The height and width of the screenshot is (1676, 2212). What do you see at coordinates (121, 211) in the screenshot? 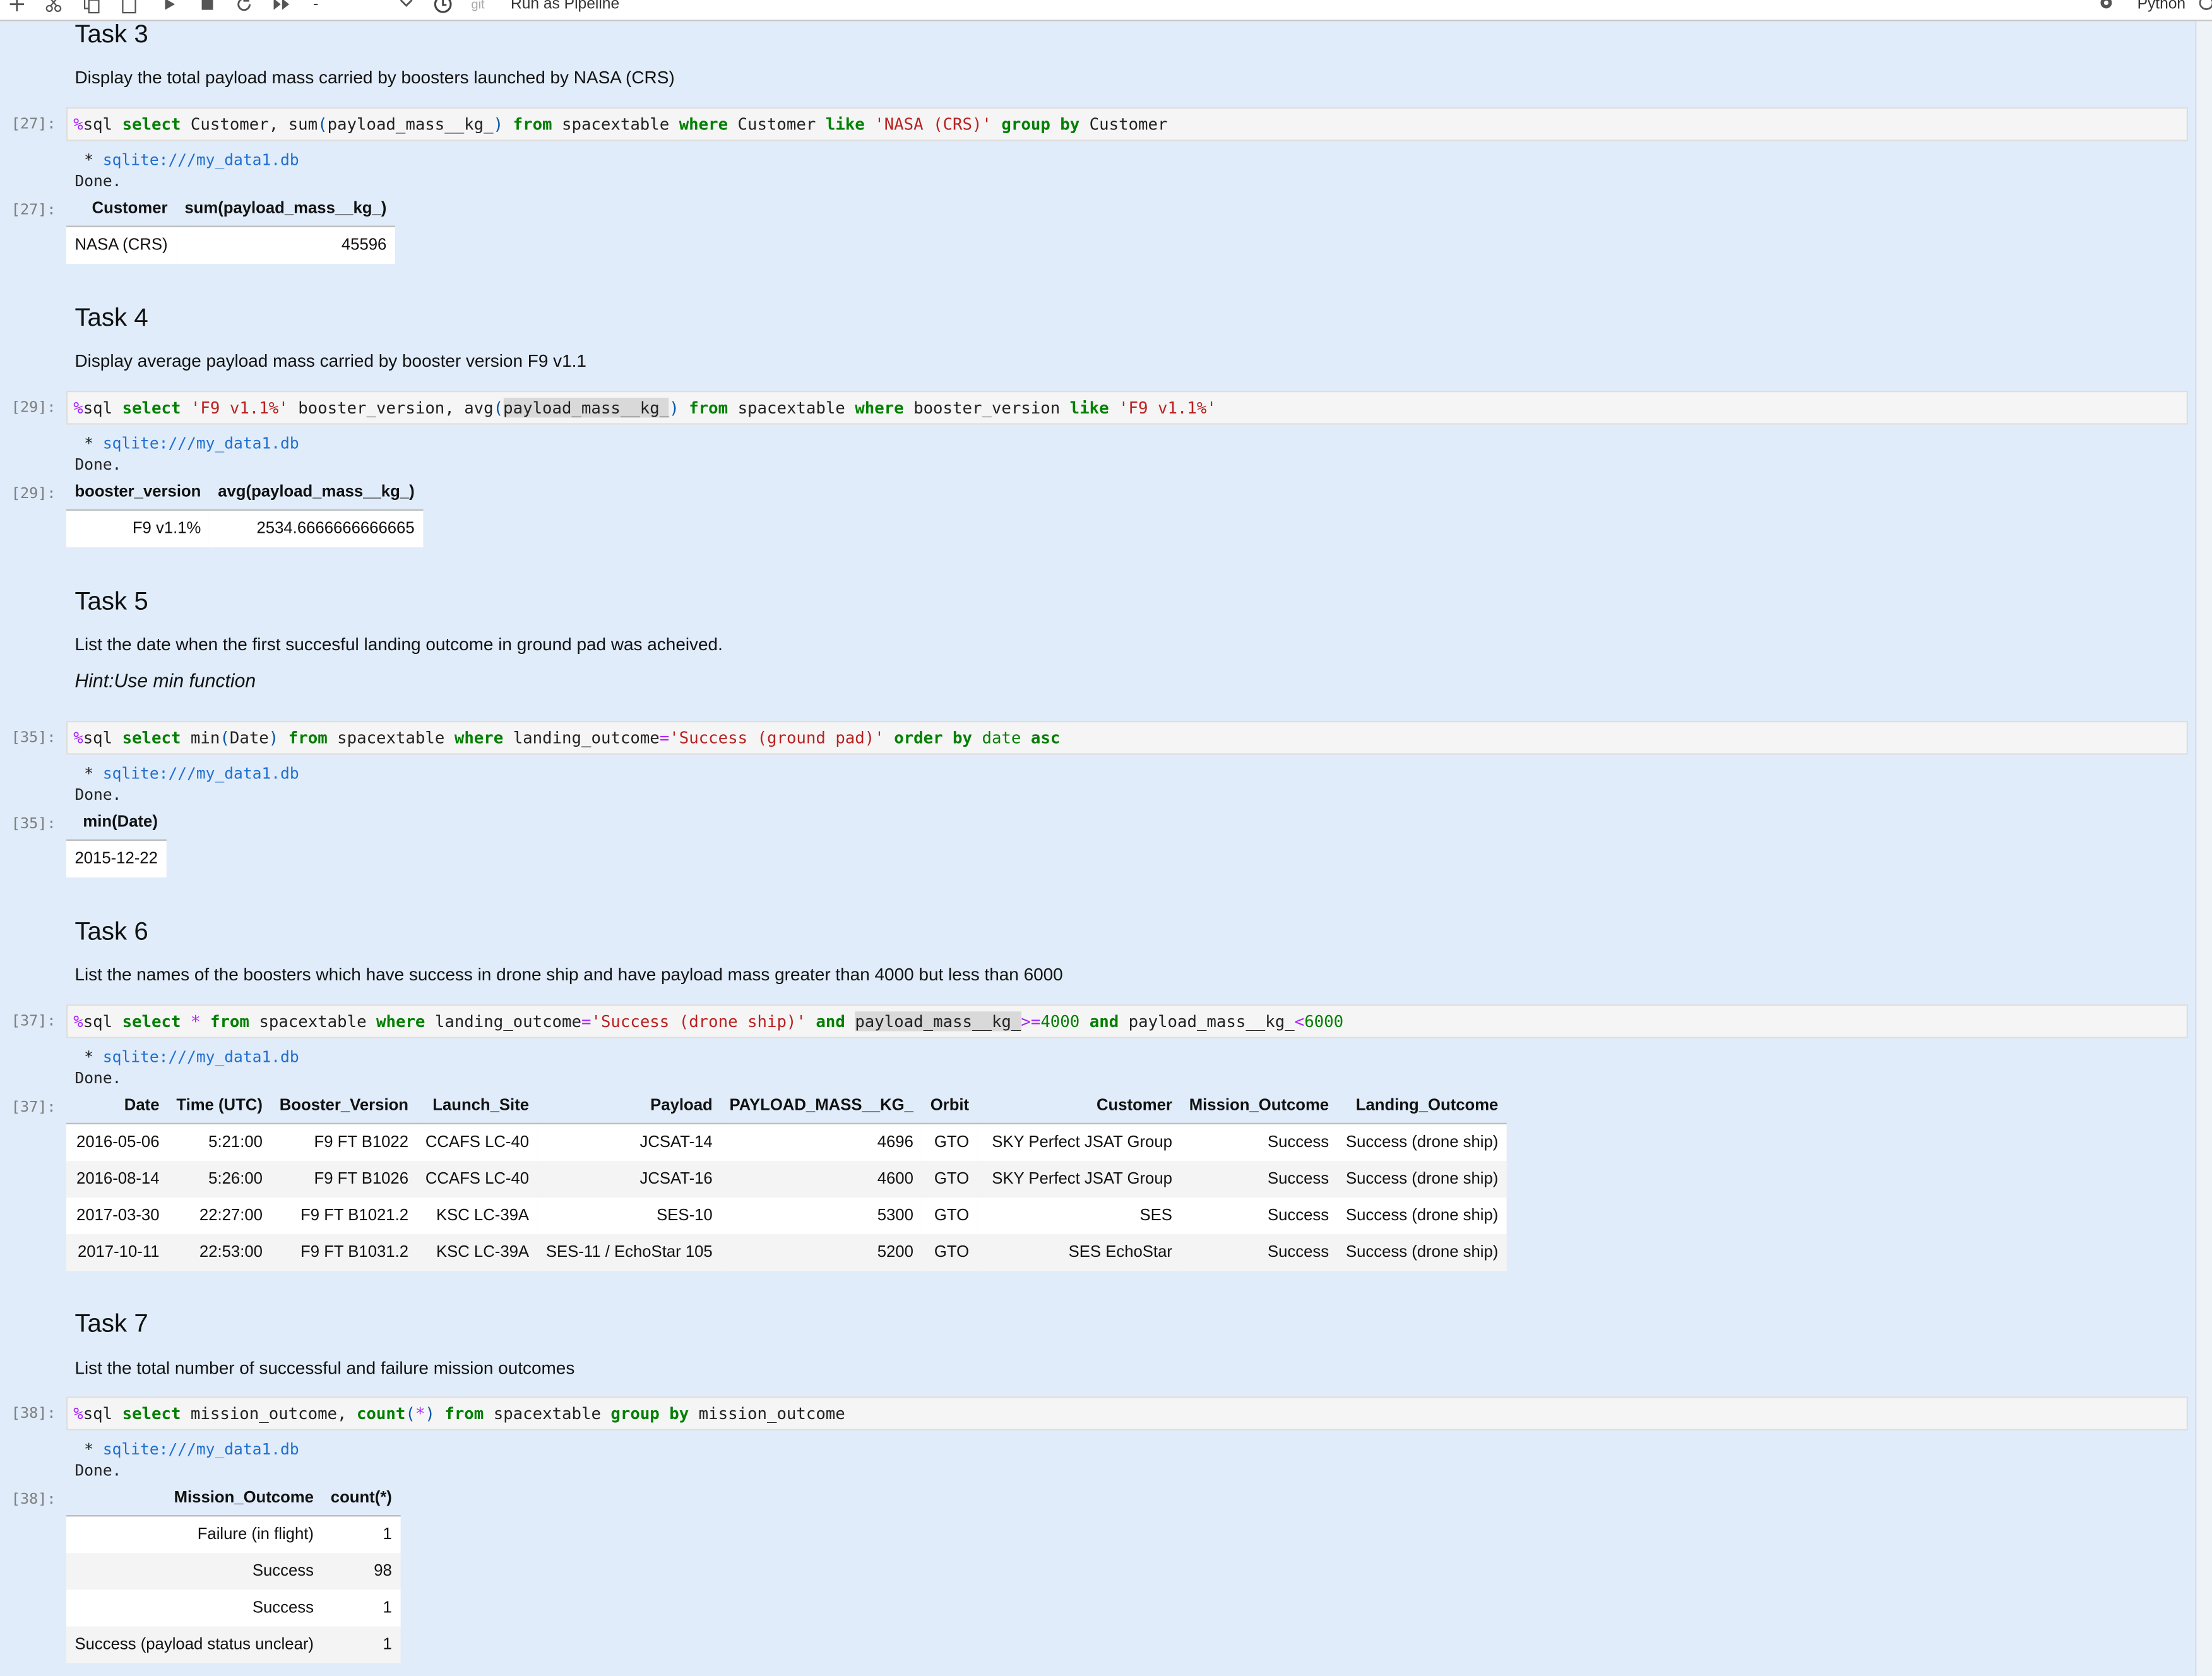
I see `table-header: Customer` at bounding box center [121, 211].